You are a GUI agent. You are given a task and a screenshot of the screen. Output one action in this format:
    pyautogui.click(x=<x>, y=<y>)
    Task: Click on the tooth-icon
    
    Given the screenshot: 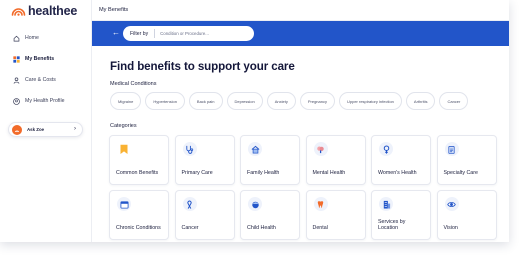 What is the action you would take?
    pyautogui.click(x=320, y=204)
    